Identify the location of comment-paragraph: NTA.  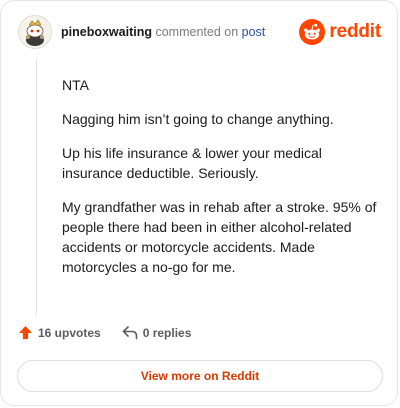
(75, 85).